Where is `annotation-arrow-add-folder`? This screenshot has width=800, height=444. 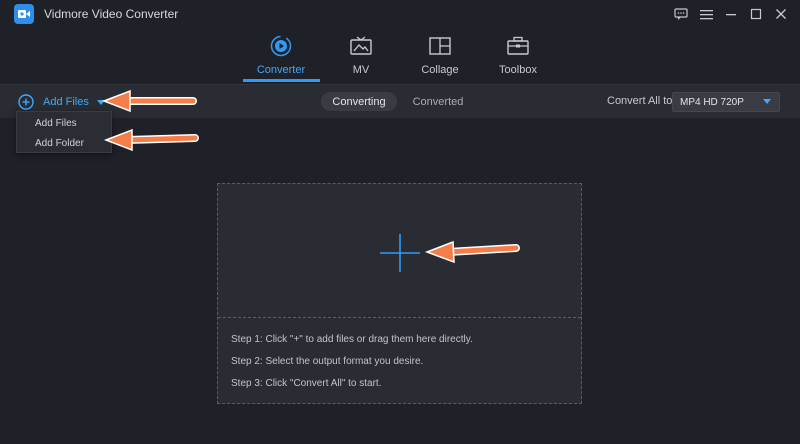 annotation-arrow-add-folder is located at coordinates (151, 140).